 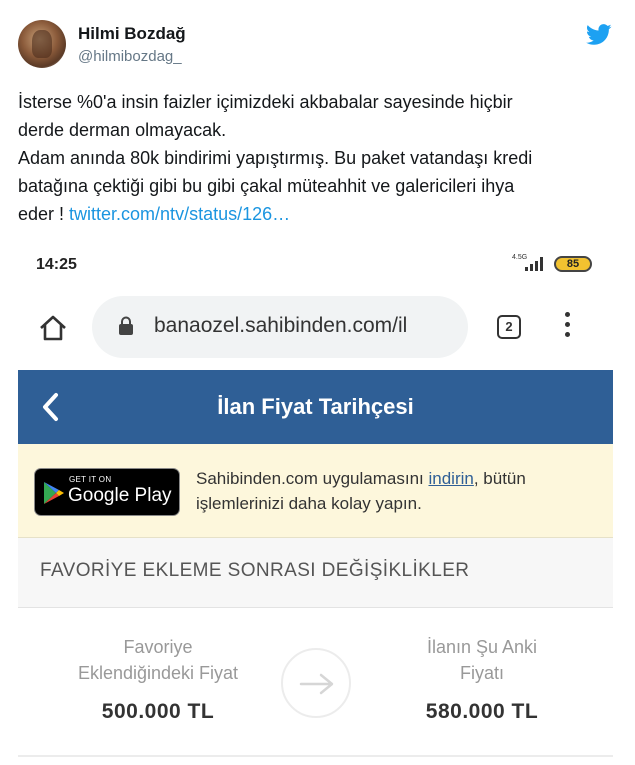 What do you see at coordinates (316, 683) in the screenshot?
I see `arrow-right-icon` at bounding box center [316, 683].